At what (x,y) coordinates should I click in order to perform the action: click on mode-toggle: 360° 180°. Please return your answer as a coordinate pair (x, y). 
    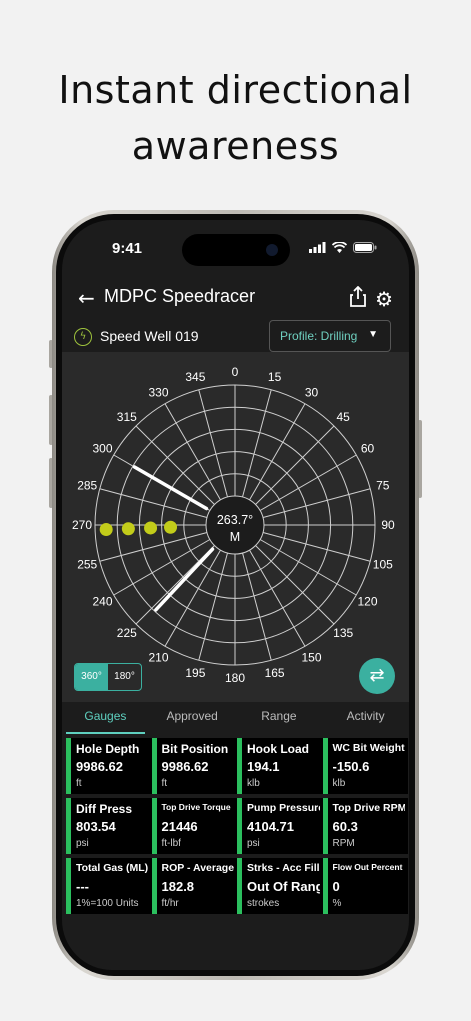
    Looking at the image, I should click on (108, 677).